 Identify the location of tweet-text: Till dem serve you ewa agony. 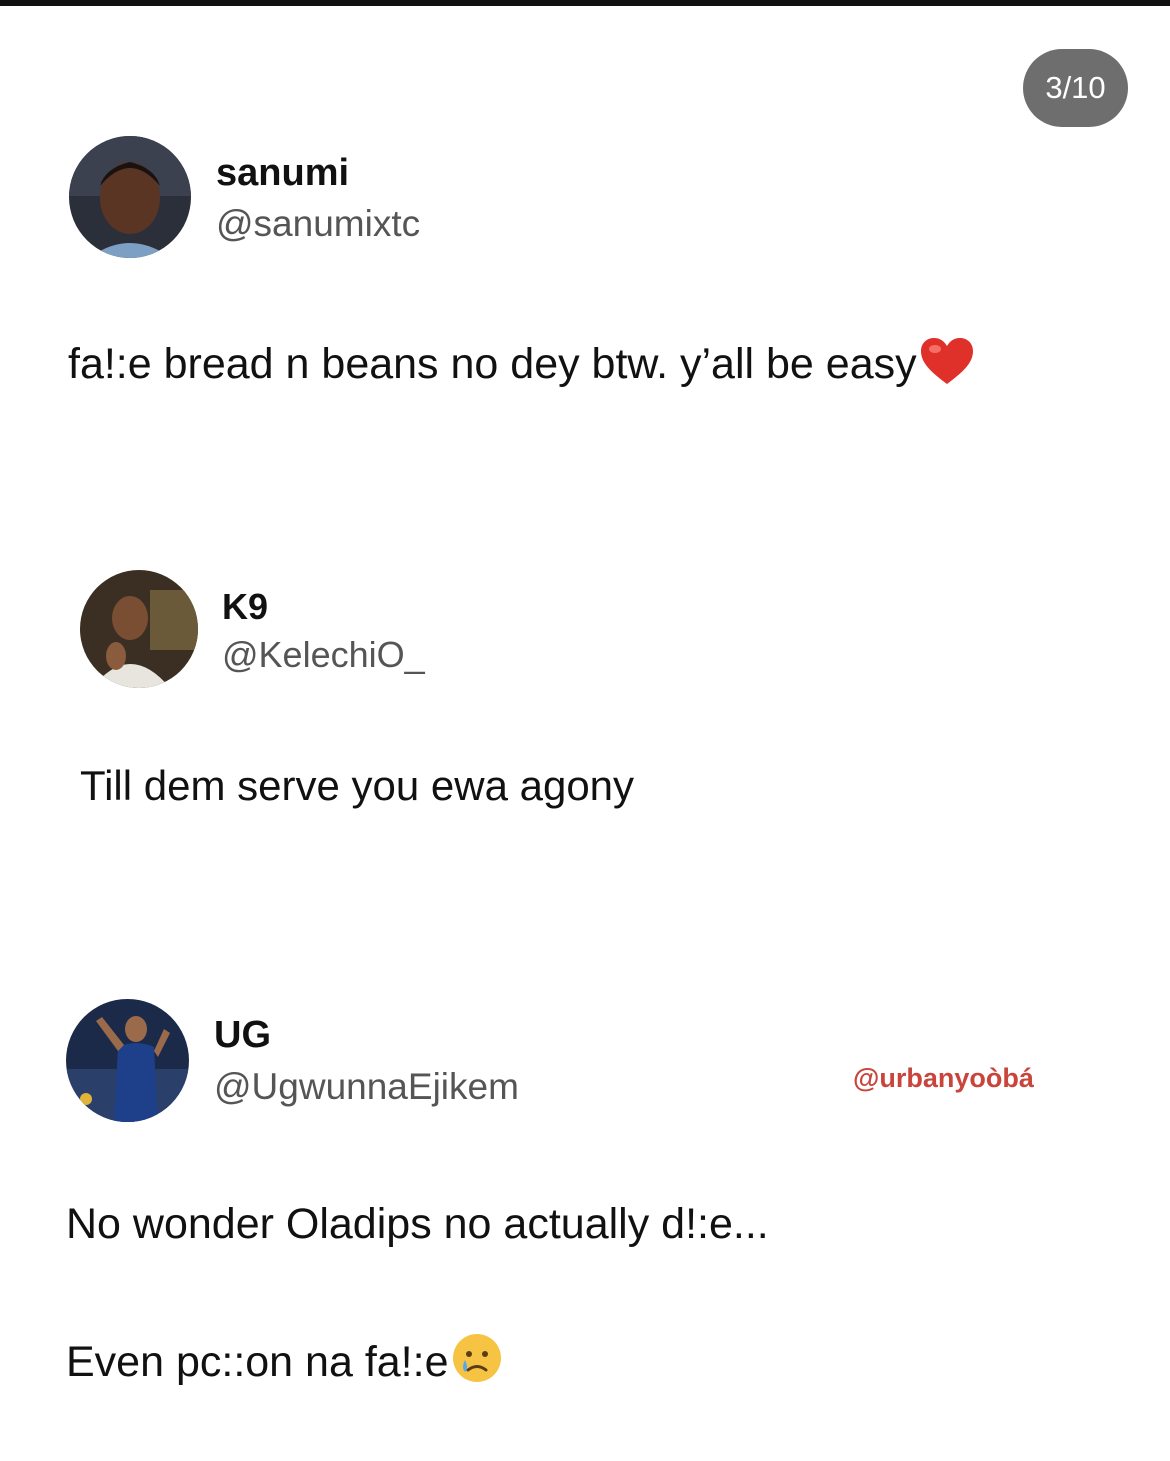
(357, 786).